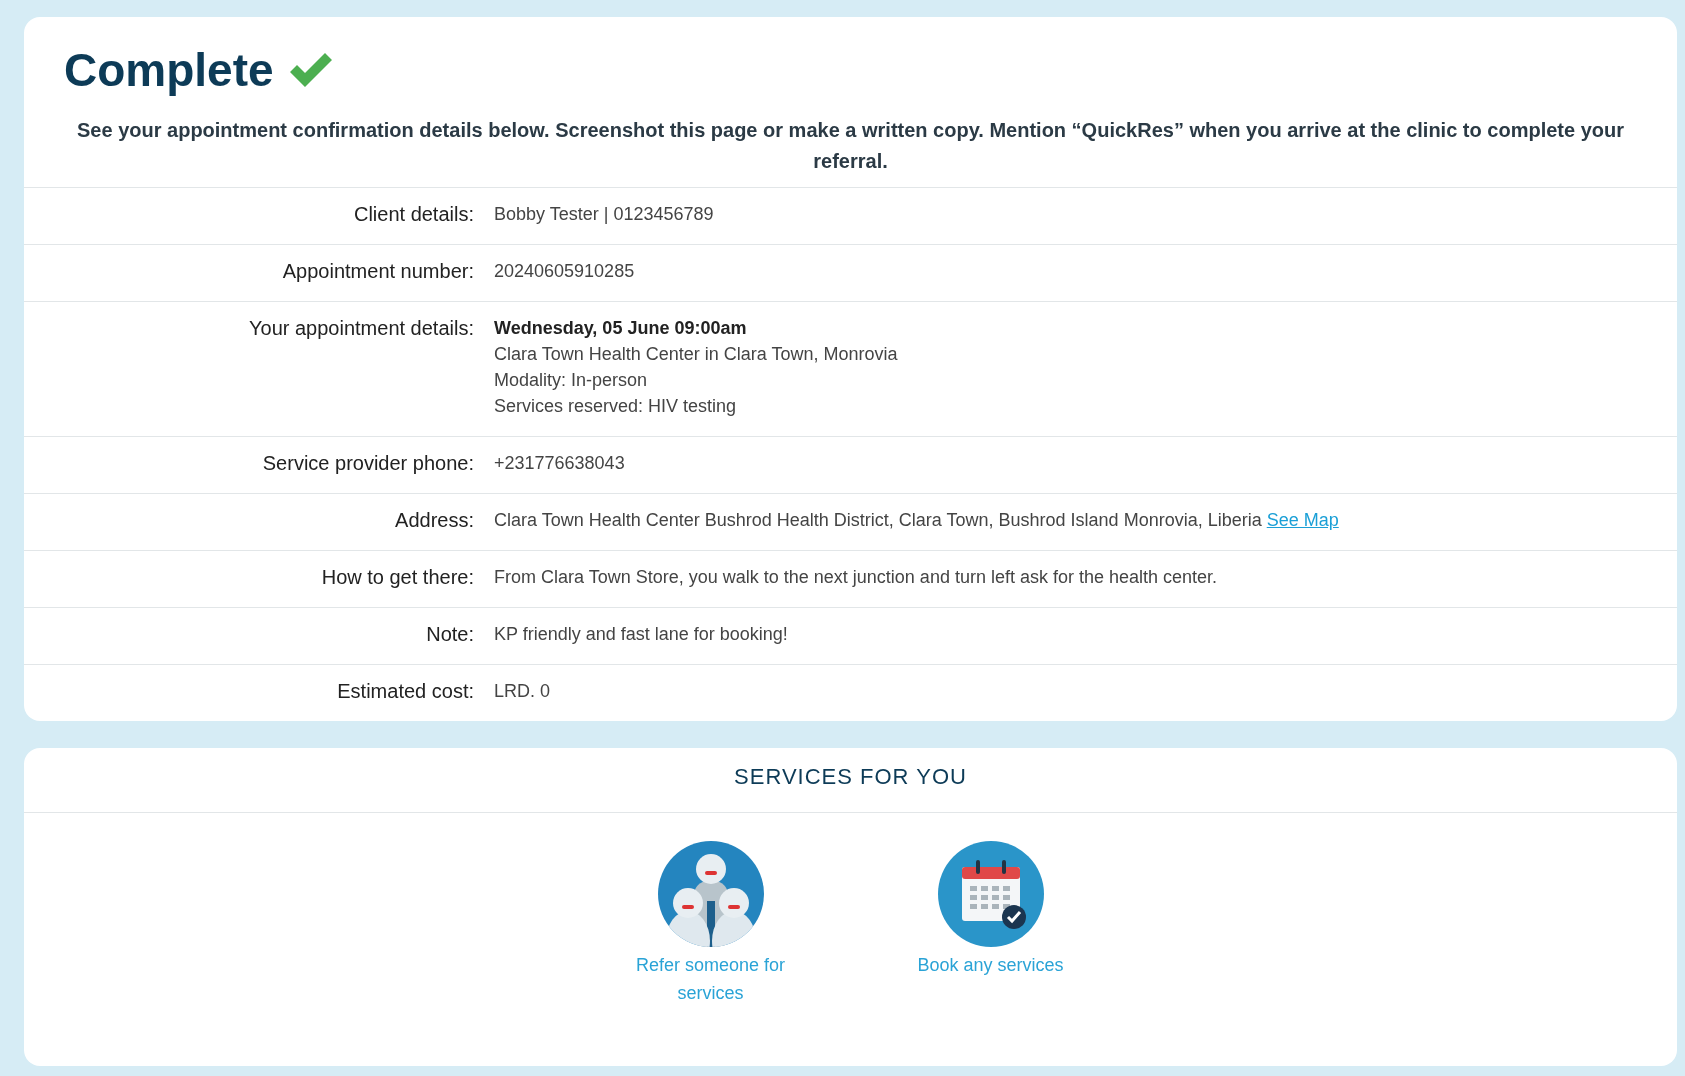 This screenshot has width=1685, height=1076. Describe the element at coordinates (616, 406) in the screenshot. I see `detail-value: Services reserved: HIV testing` at that location.